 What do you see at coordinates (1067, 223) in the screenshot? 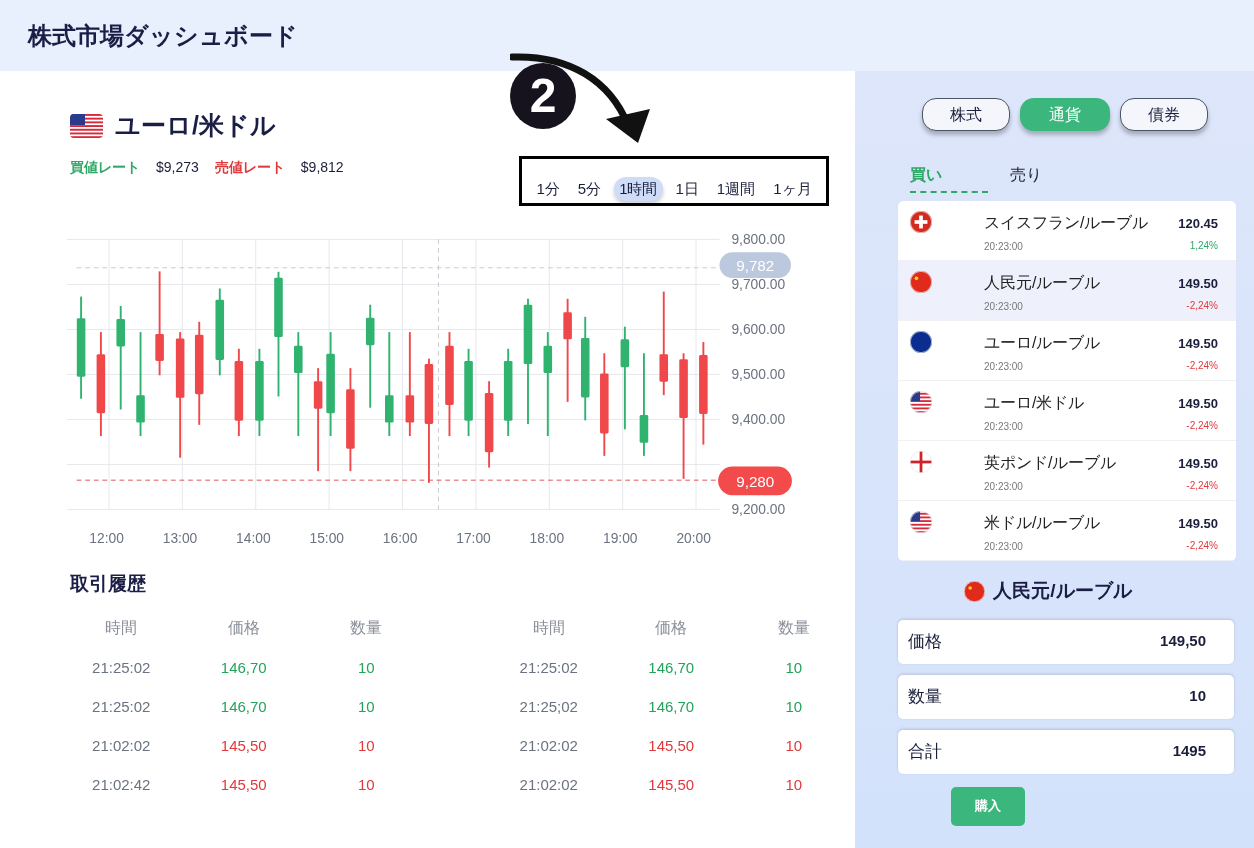
I see `pair-name: スイスフラン/ルーブル` at bounding box center [1067, 223].